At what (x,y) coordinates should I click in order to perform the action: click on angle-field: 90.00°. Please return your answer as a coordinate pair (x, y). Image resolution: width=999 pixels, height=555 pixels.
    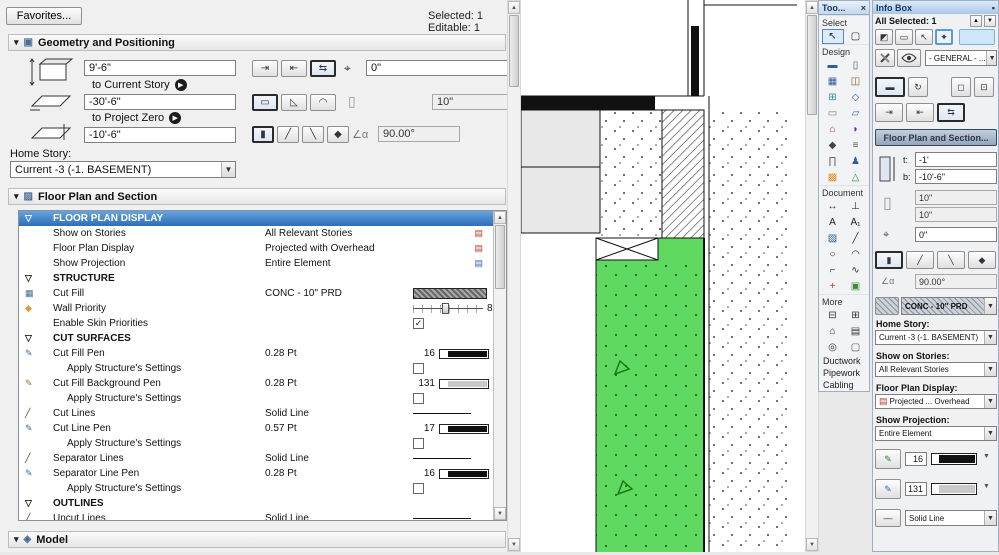
    Looking at the image, I should click on (956, 281).